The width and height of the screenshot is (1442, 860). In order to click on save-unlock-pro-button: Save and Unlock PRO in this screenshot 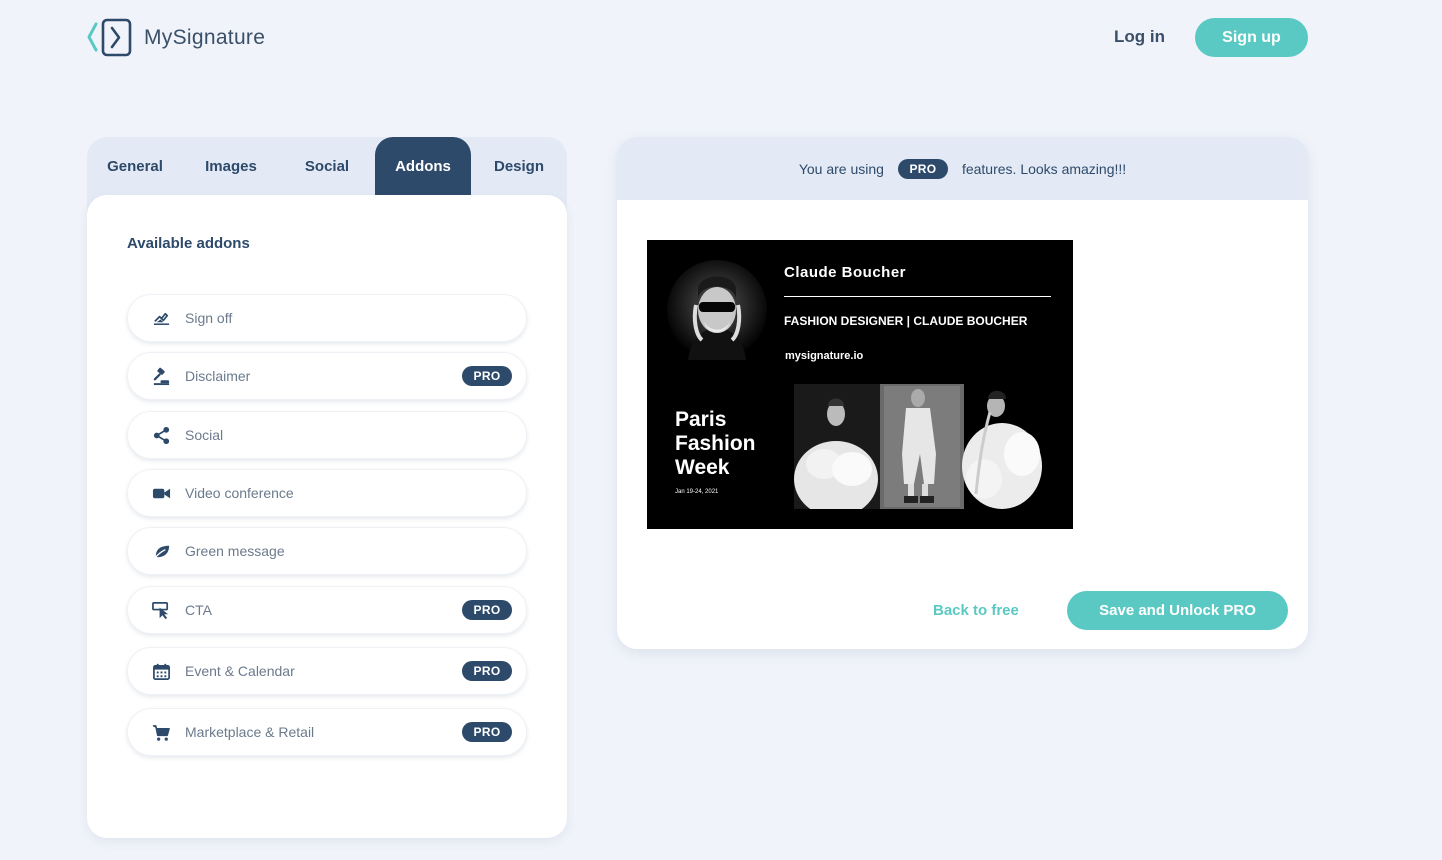, I will do `click(1177, 610)`.